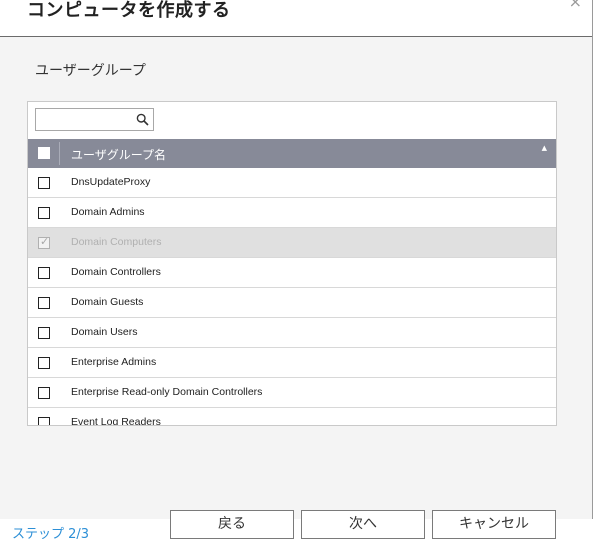 This screenshot has width=594, height=542. What do you see at coordinates (167, 392) in the screenshot?
I see `group-name: Enterprise Read-only Domain Controllers` at bounding box center [167, 392].